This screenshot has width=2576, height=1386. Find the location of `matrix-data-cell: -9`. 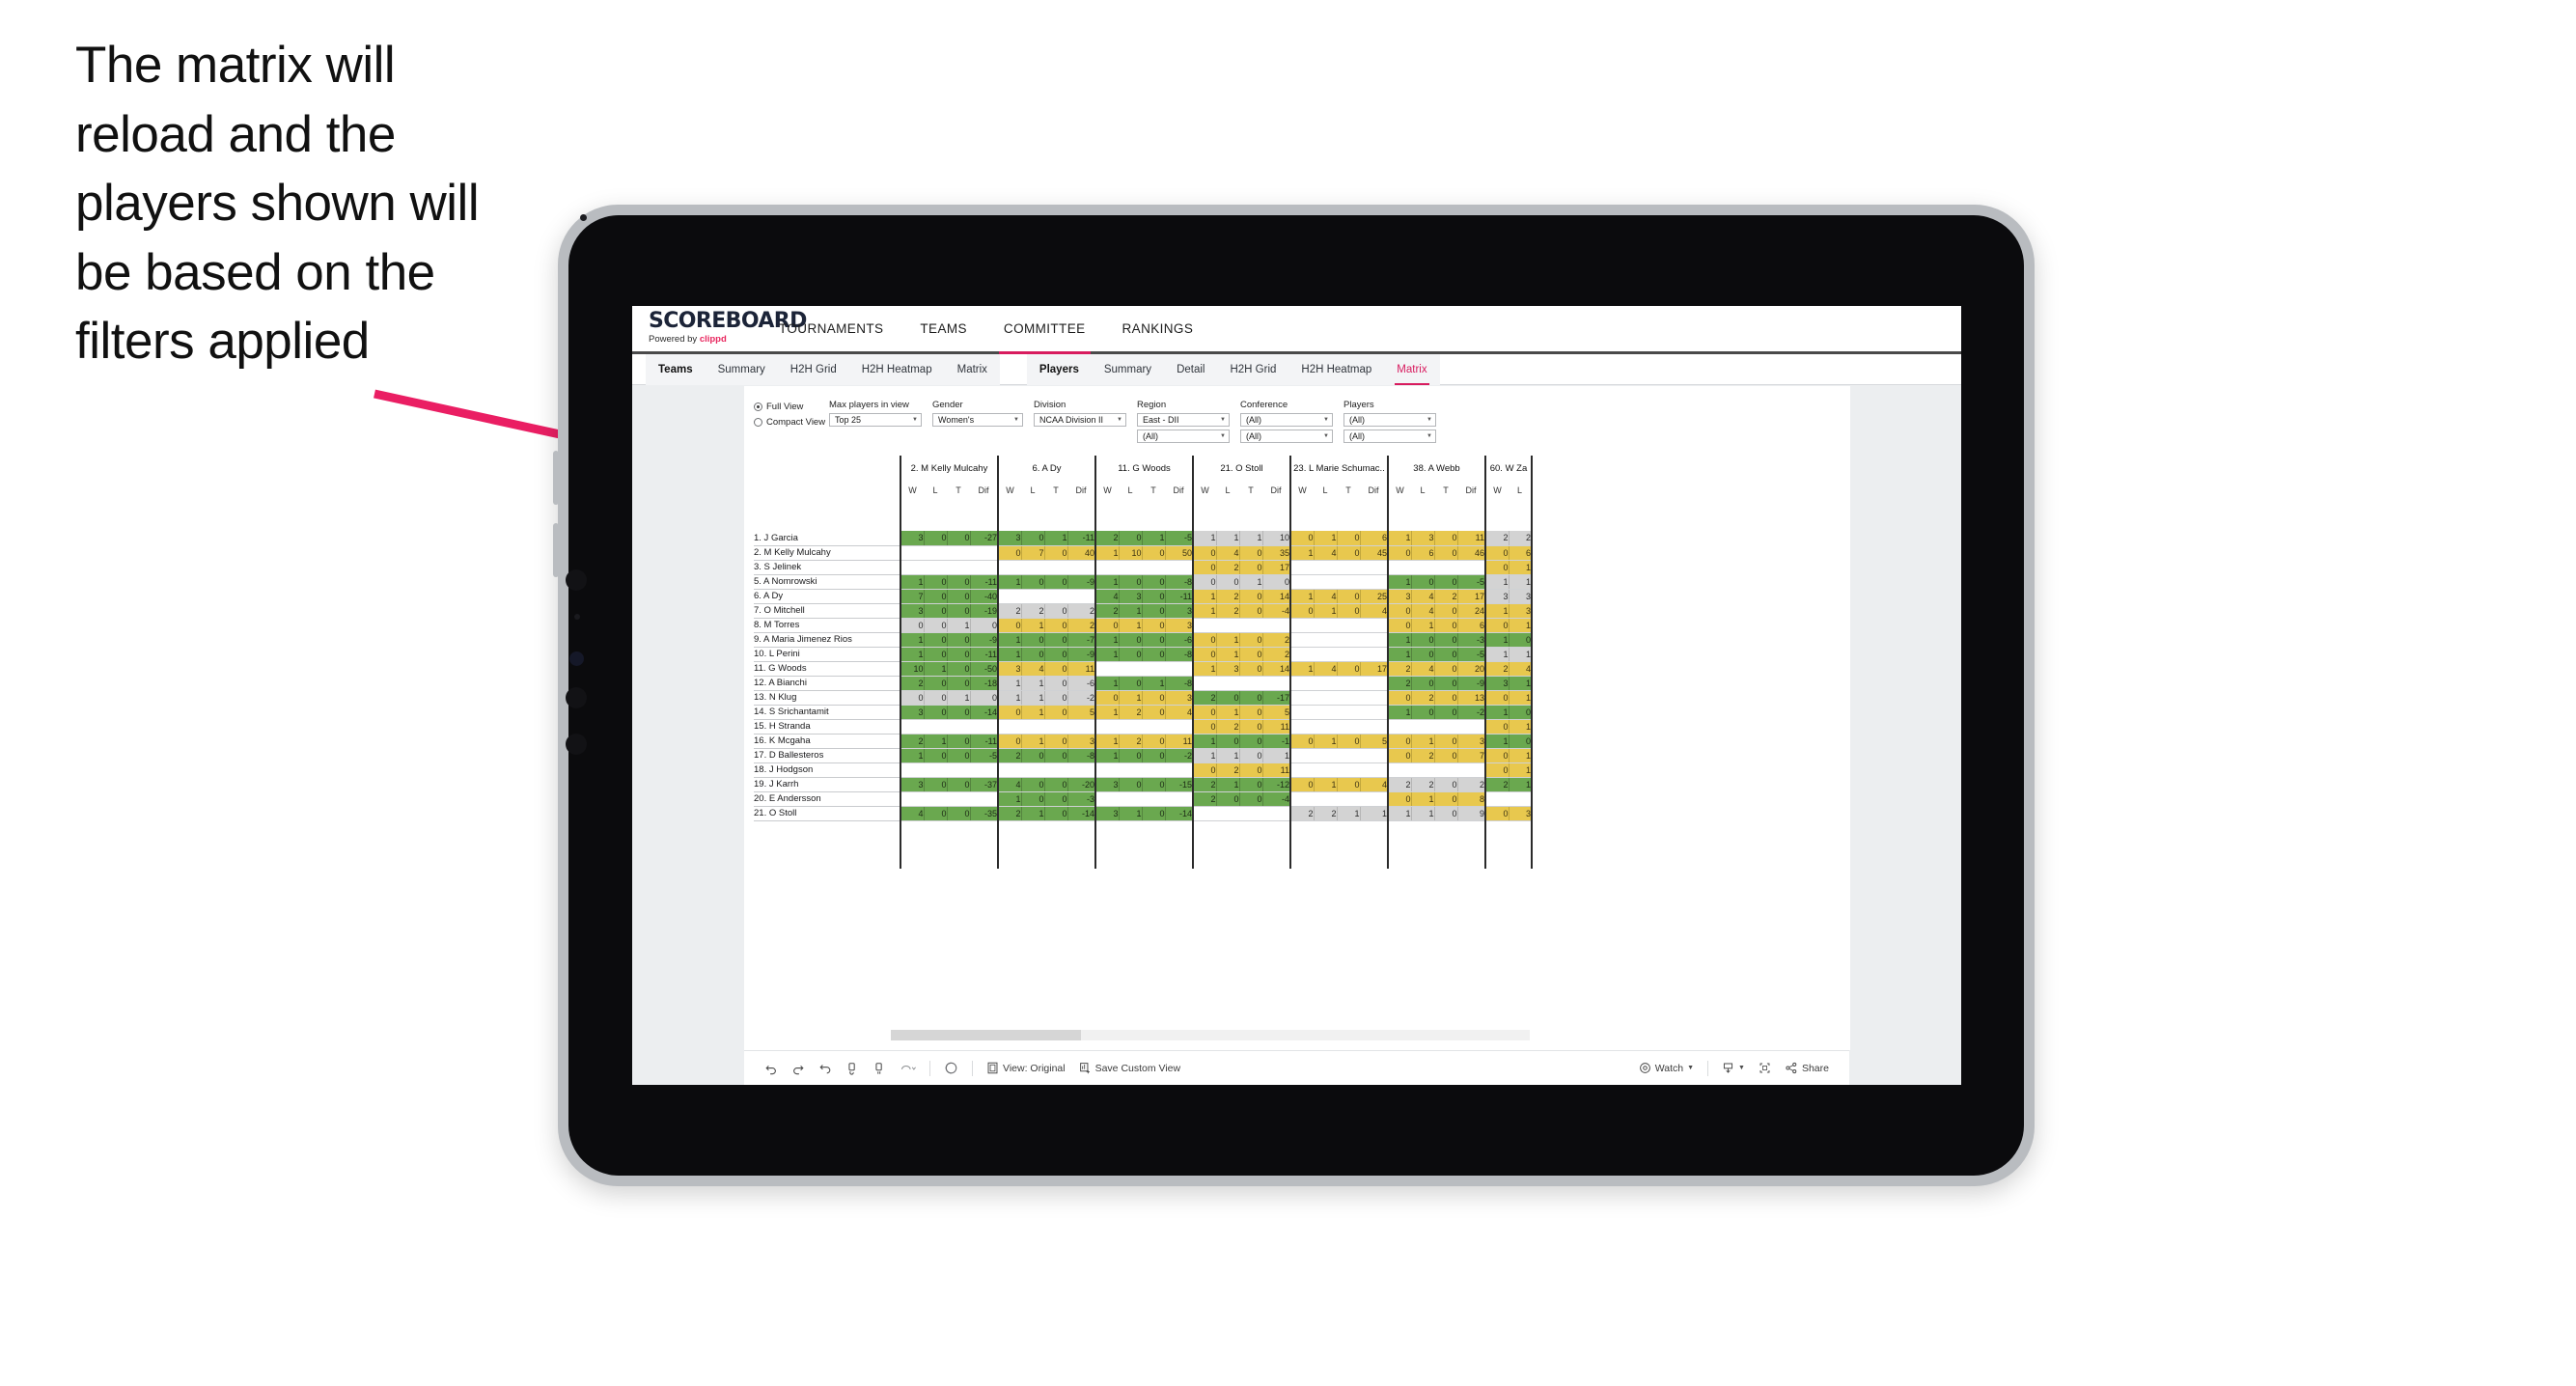

matrix-data-cell: -9 is located at coordinates (1081, 582).